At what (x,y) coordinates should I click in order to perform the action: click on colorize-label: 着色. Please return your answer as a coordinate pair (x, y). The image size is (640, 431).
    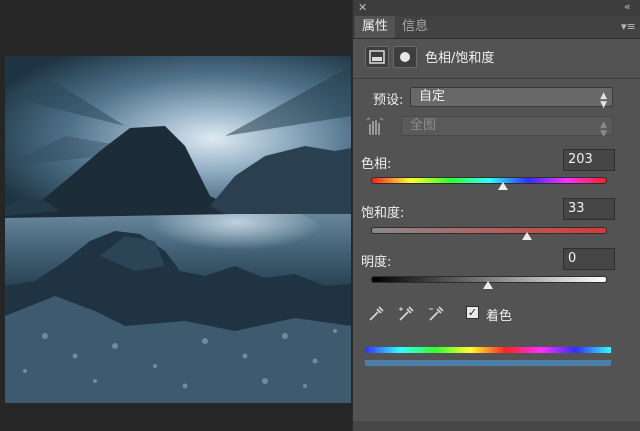
    Looking at the image, I should click on (499, 316).